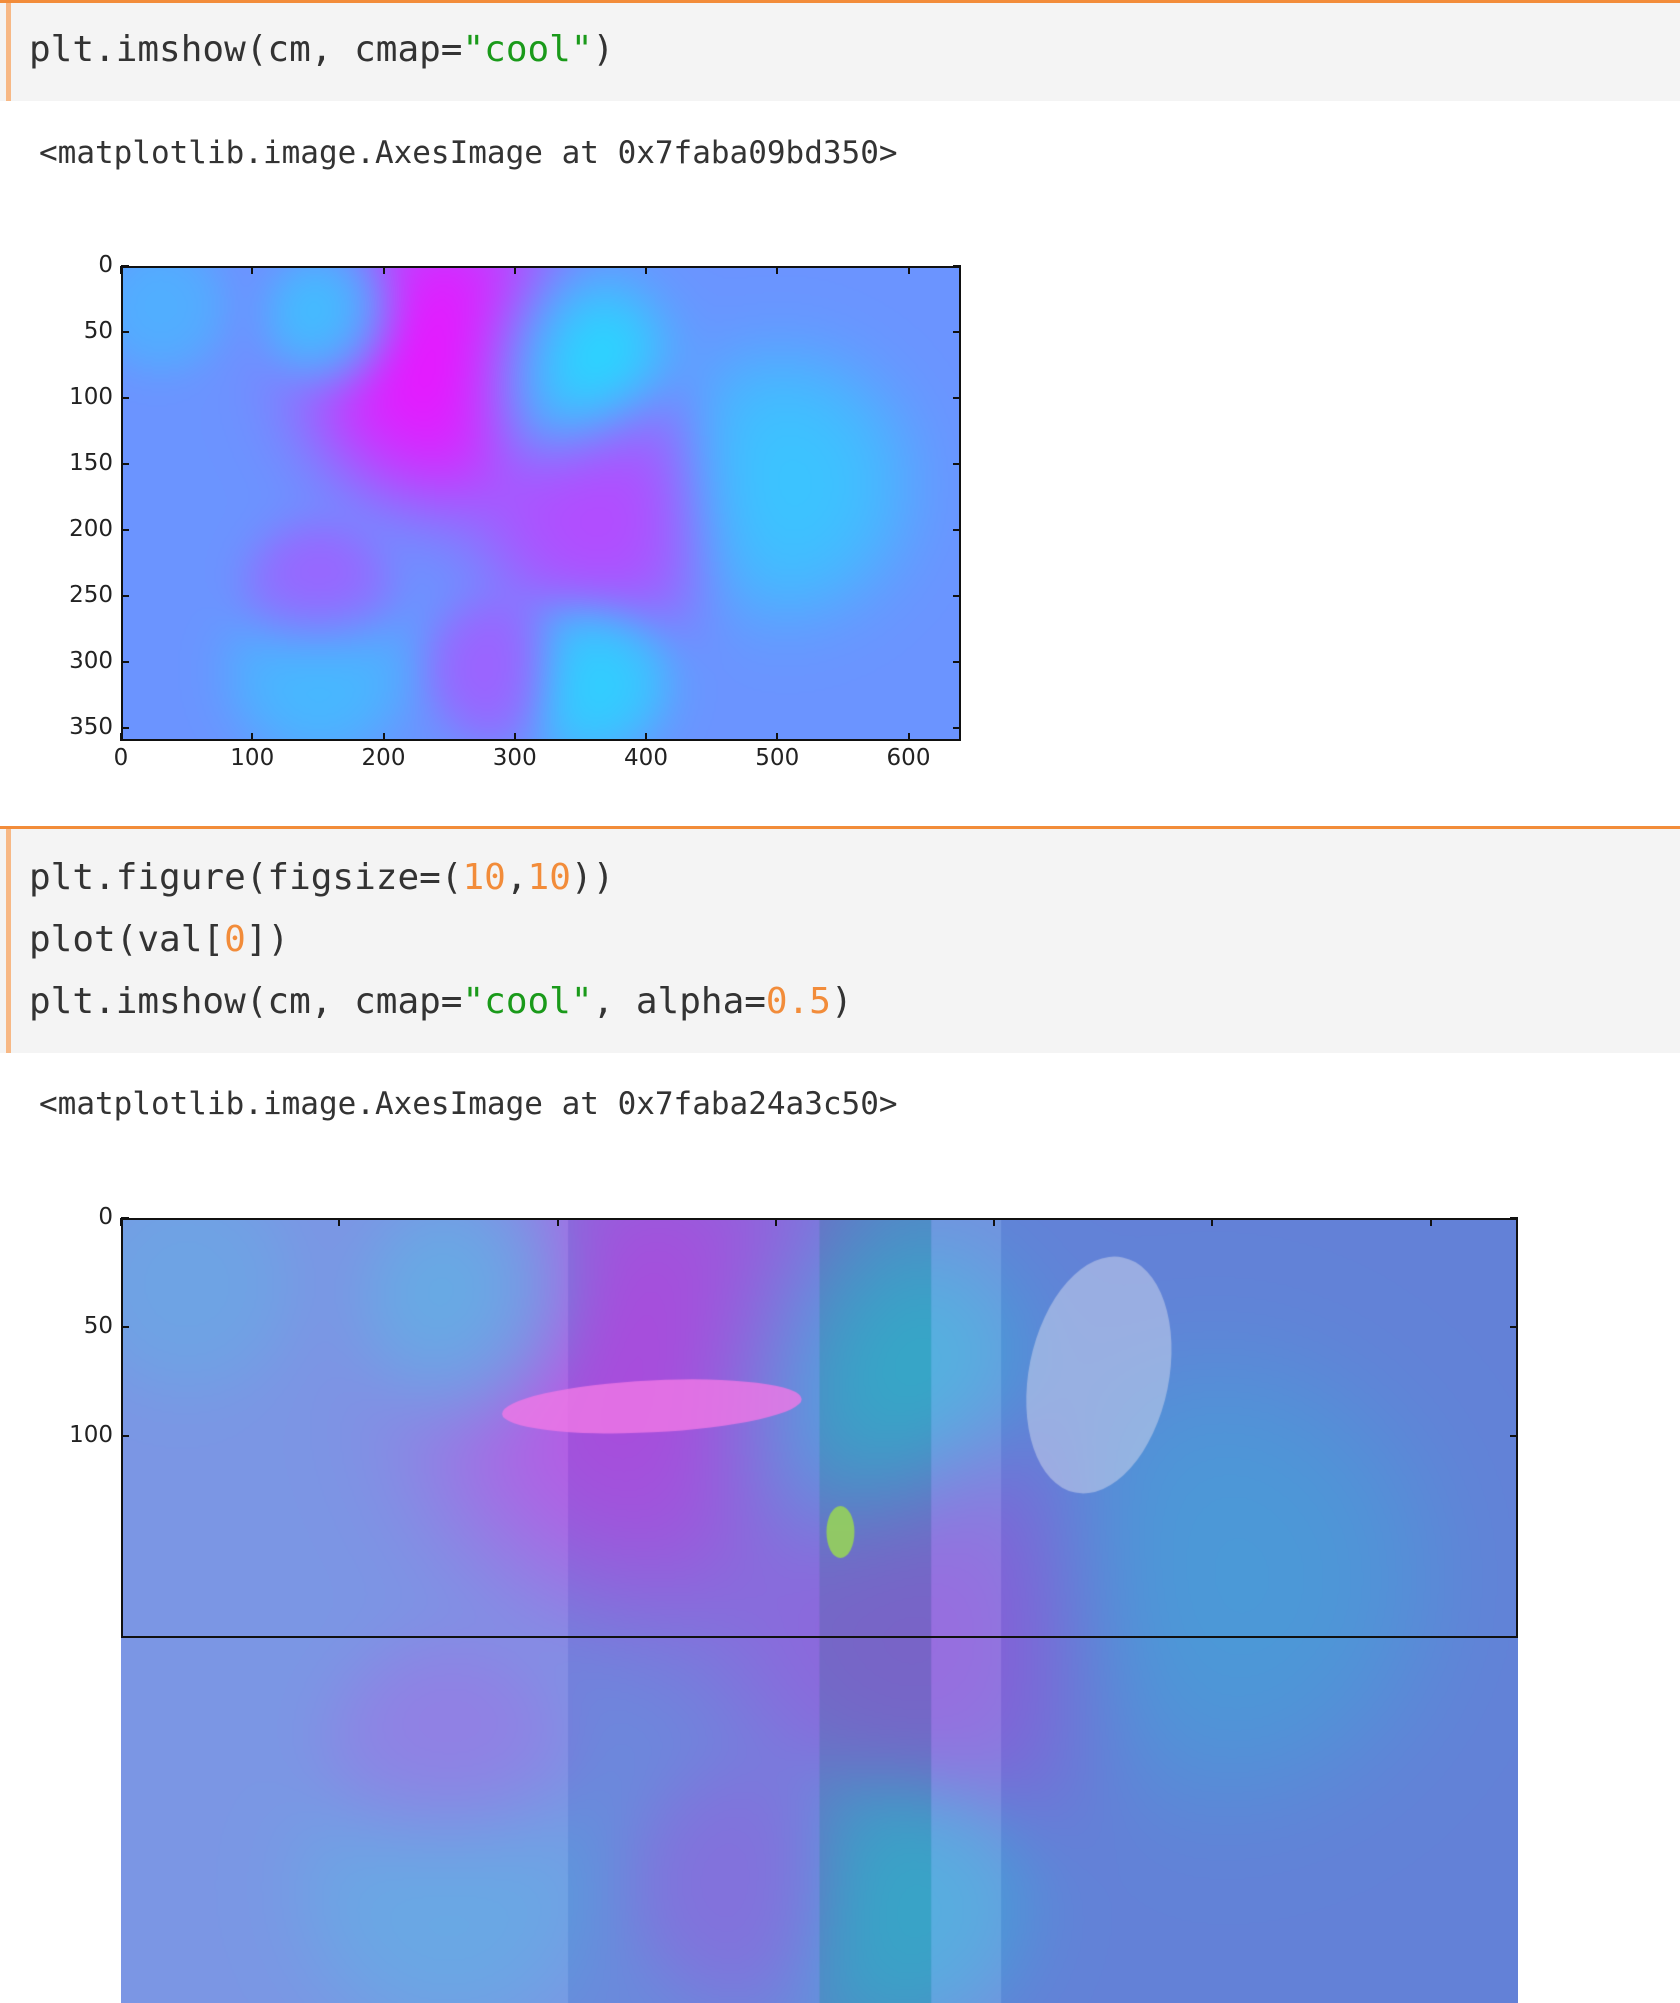 This screenshot has height=2003, width=1680. I want to click on code-text: ]), so click(267, 939).